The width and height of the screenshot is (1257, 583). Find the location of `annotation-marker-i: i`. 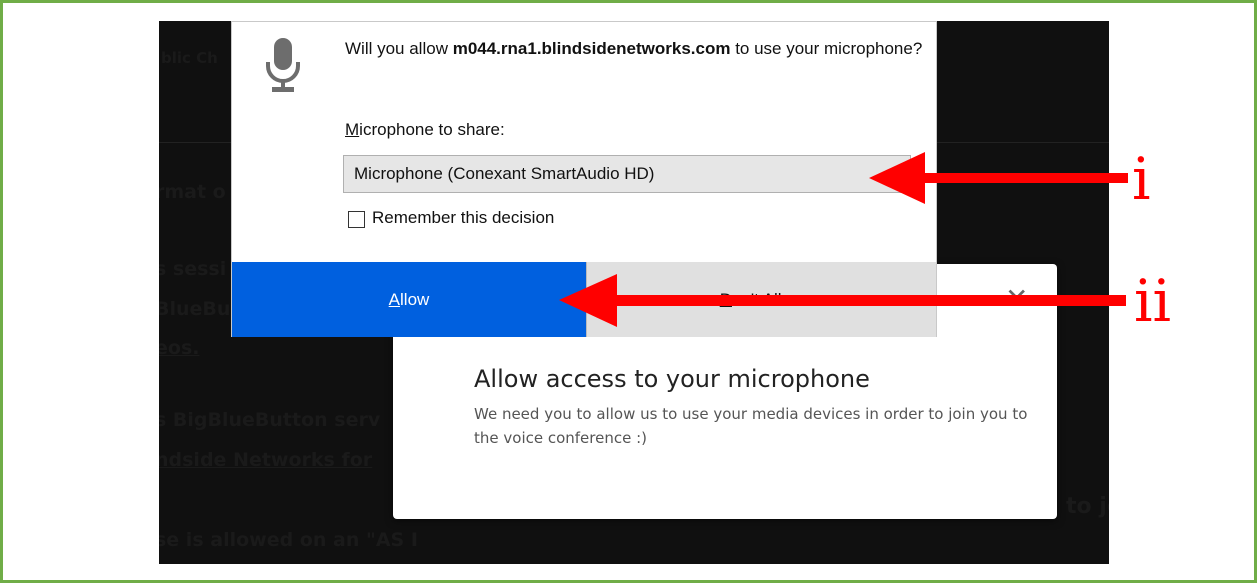

annotation-marker-i: i is located at coordinates (1141, 179).